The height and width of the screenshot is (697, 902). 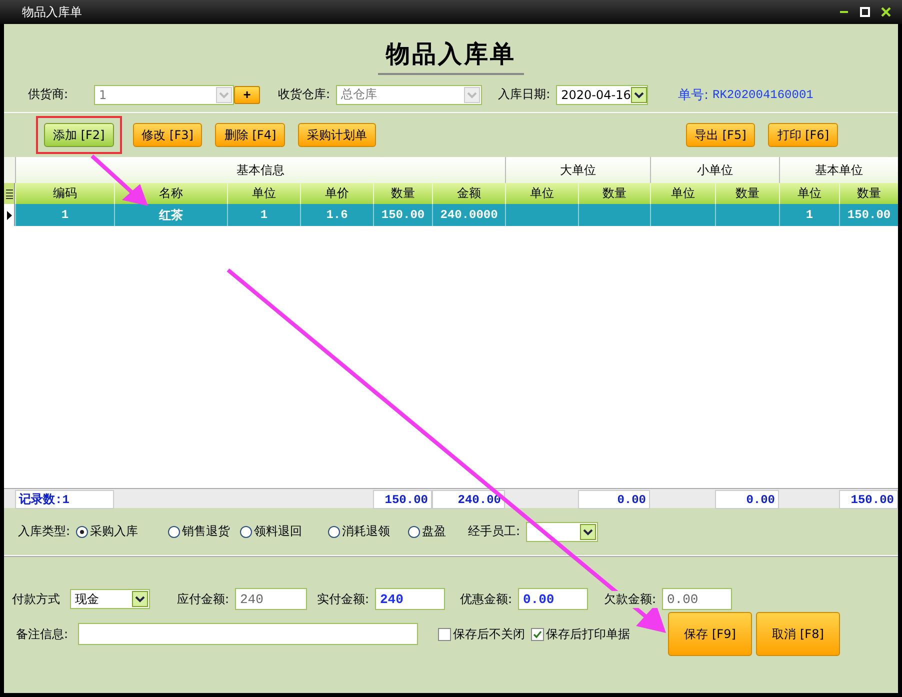 What do you see at coordinates (164, 94) in the screenshot?
I see `supplier-combo: 1` at bounding box center [164, 94].